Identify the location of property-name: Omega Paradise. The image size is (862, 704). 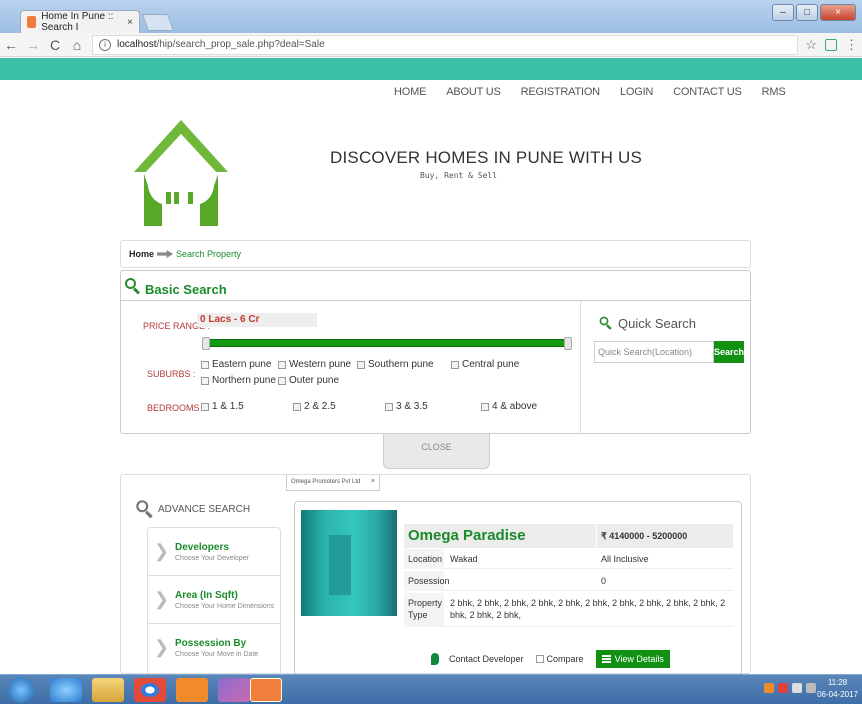
(500, 536).